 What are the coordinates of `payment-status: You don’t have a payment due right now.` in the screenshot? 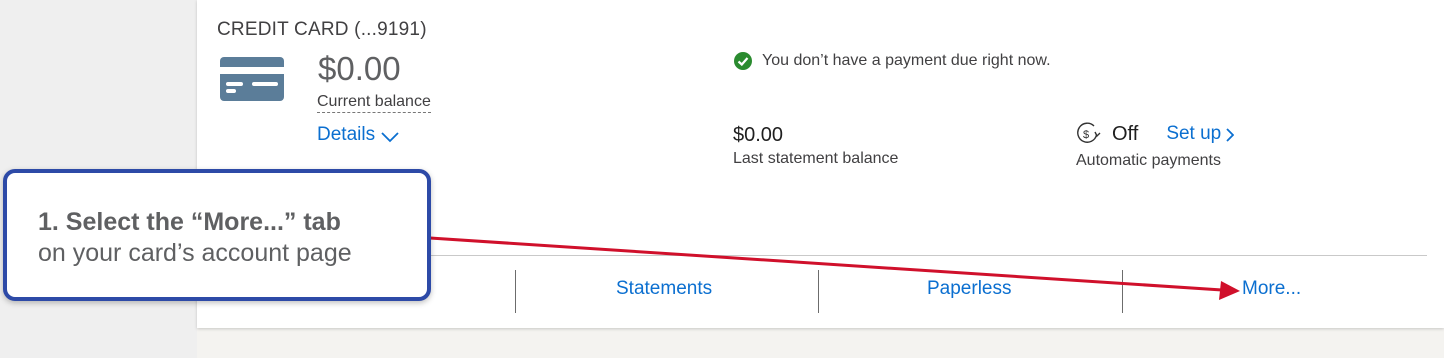 It's located at (892, 61).